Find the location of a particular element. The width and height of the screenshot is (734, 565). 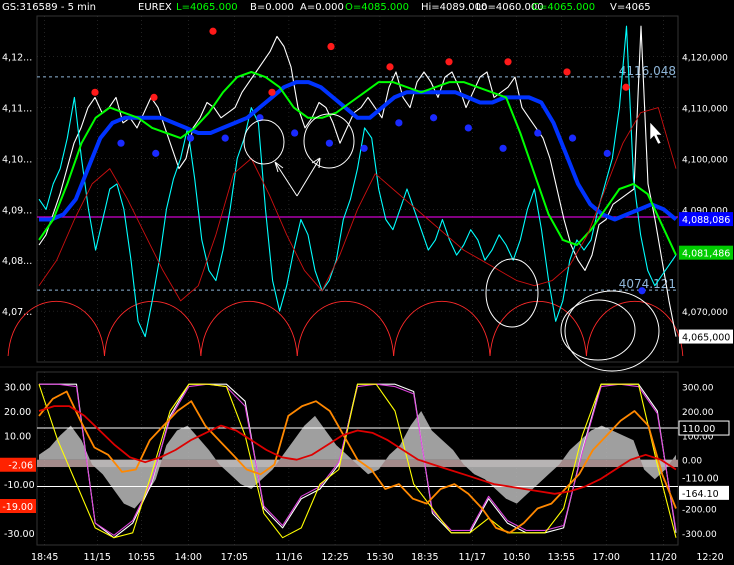

osc-badge-right: -164.10 is located at coordinates (704, 492).